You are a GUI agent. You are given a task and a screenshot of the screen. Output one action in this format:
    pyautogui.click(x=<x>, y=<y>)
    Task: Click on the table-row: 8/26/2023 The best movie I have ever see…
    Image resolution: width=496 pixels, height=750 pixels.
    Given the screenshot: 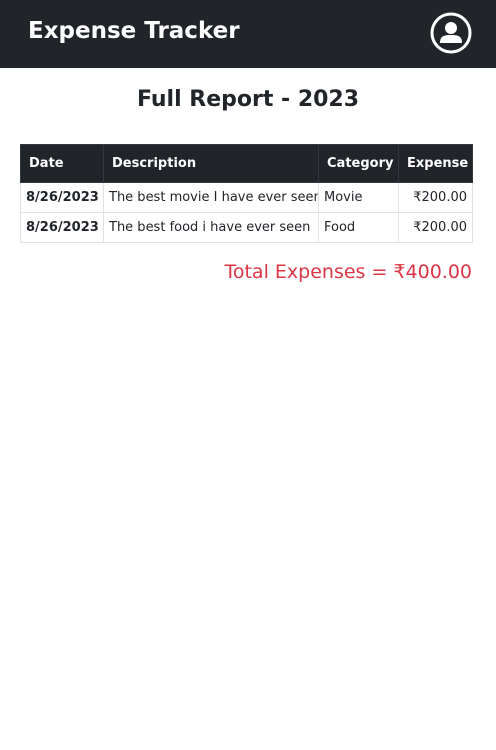 What is the action you would take?
    pyautogui.click(x=246, y=197)
    